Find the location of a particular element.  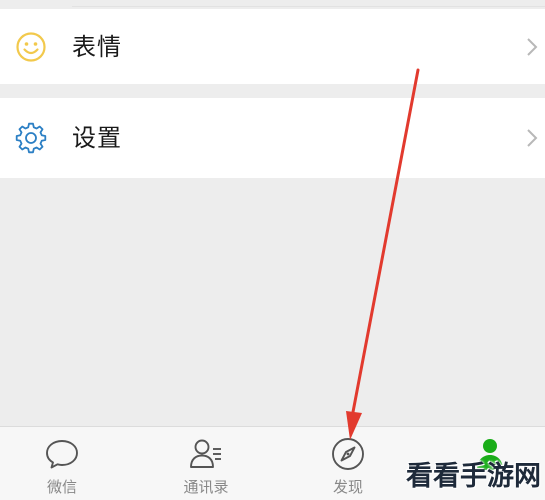

gear-icon is located at coordinates (31, 138).